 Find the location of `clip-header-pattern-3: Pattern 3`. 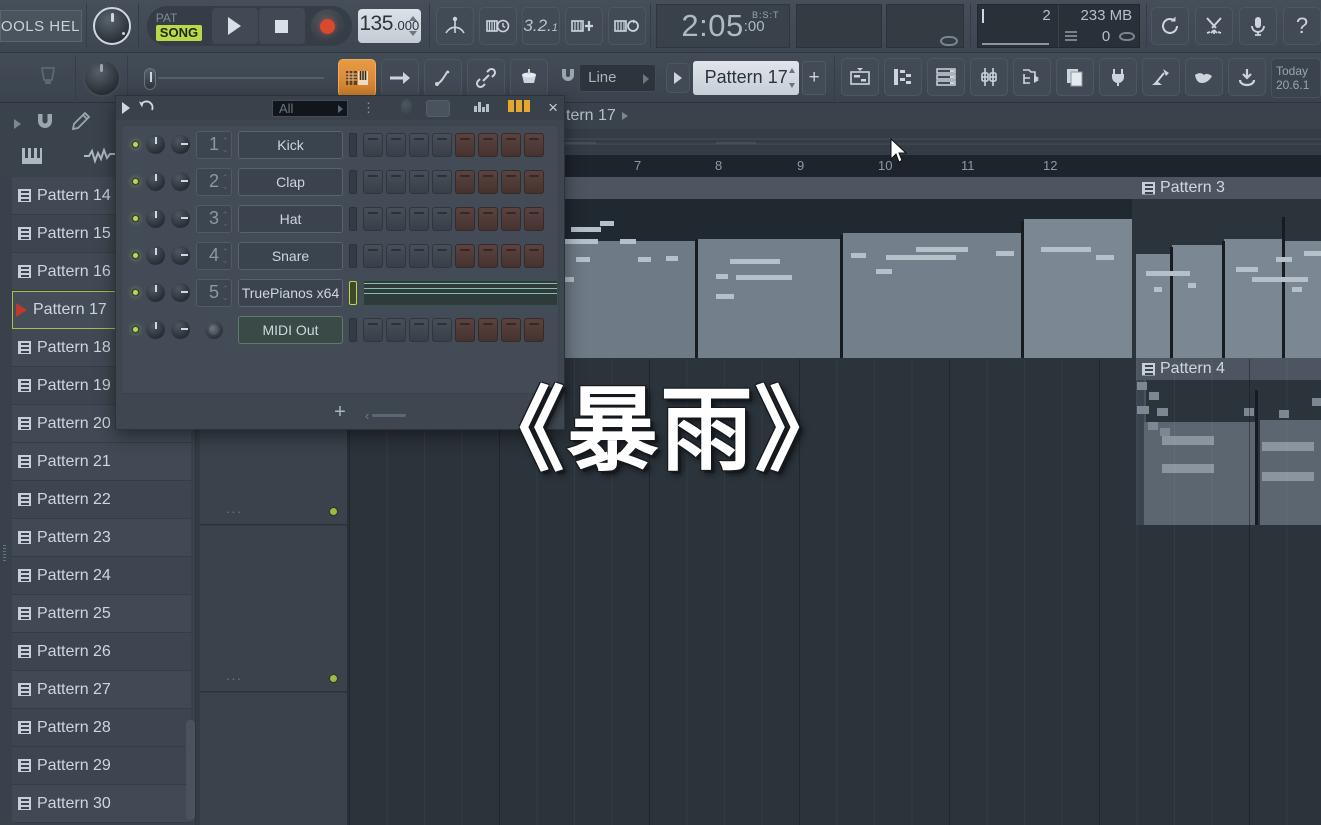

clip-header-pattern-3: Pattern 3 is located at coordinates (1228, 188).